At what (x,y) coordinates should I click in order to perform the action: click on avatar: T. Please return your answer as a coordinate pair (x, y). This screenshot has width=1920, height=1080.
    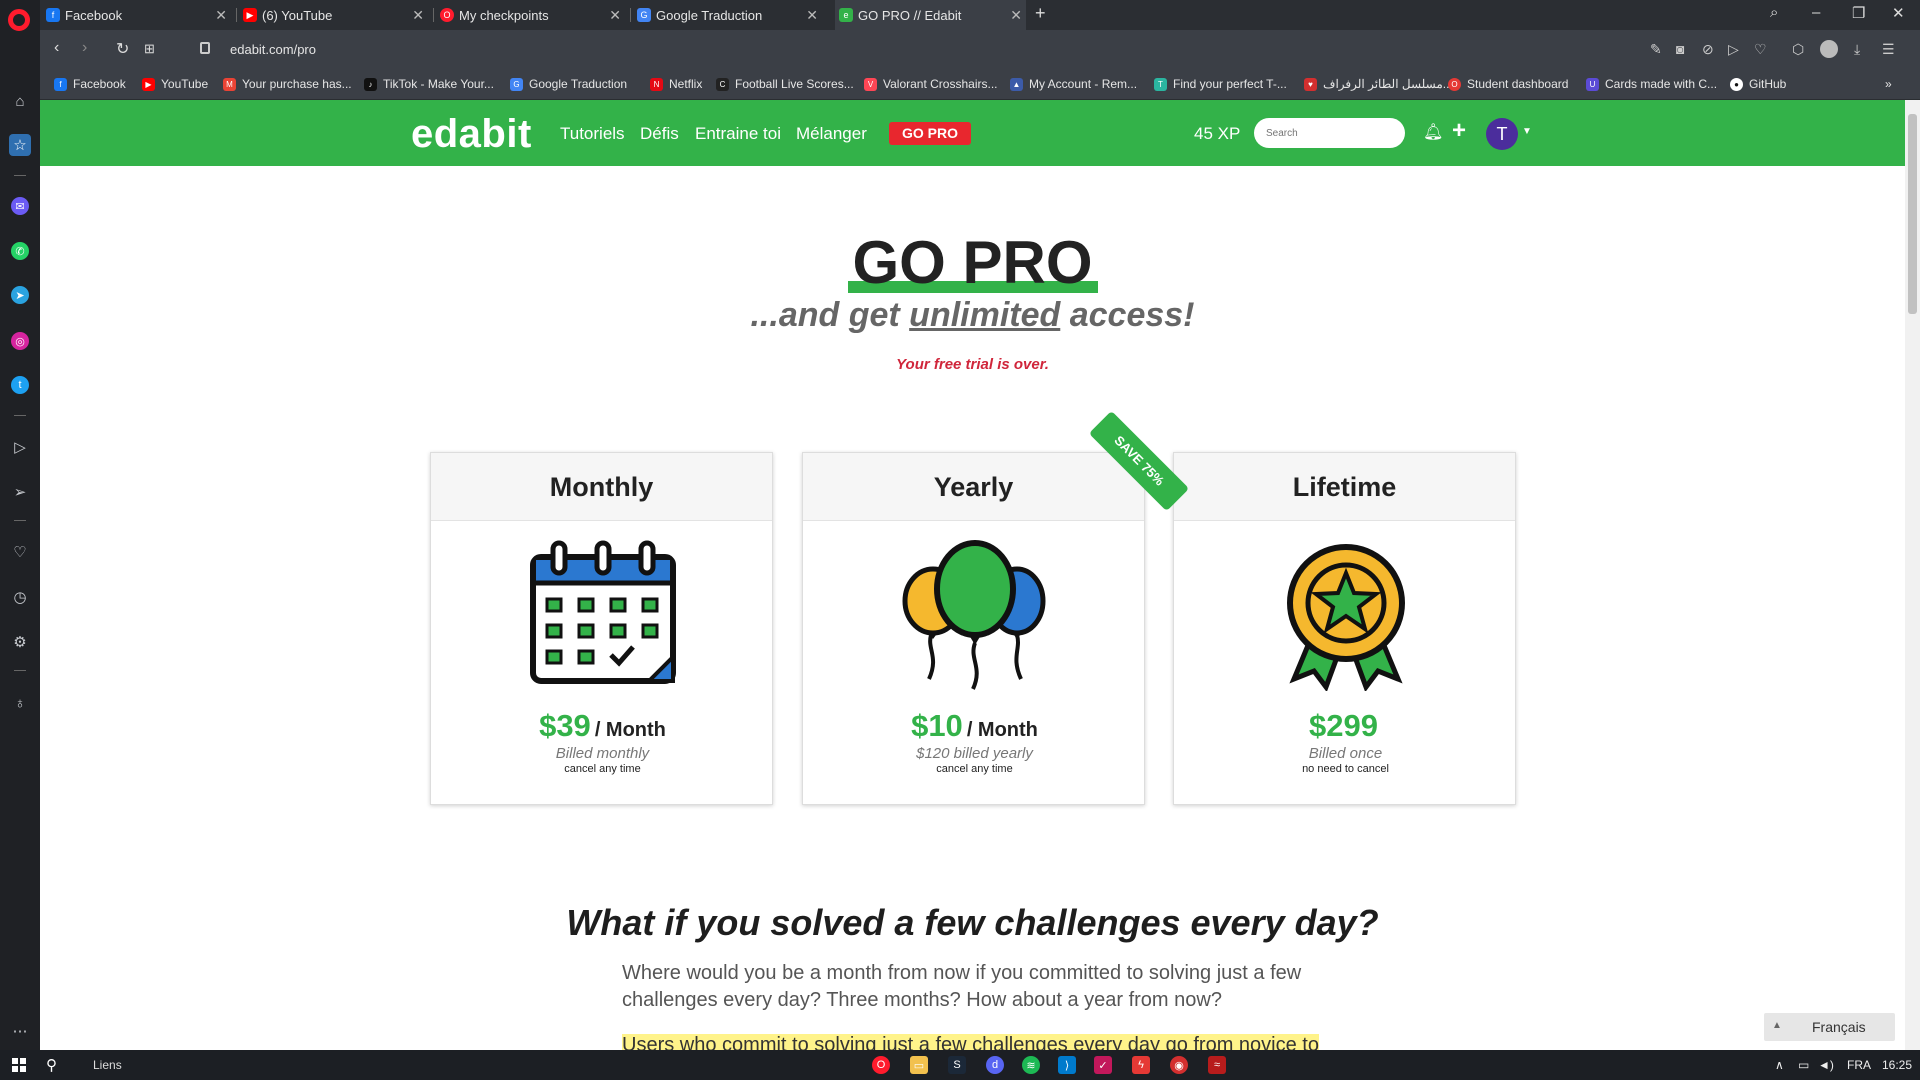
    Looking at the image, I should click on (1502, 134).